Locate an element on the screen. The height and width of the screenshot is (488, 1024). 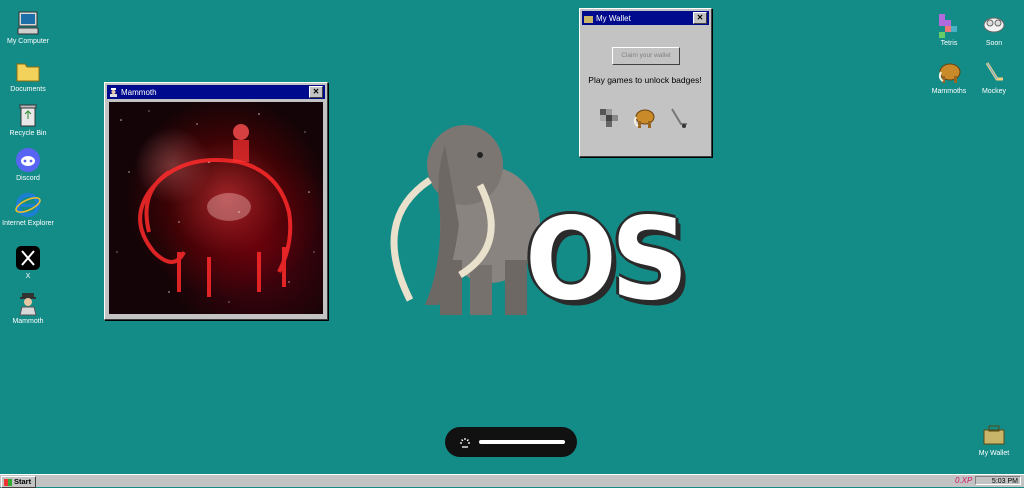
window-titlebar: My Wallet ✕ is located at coordinates (645, 18).